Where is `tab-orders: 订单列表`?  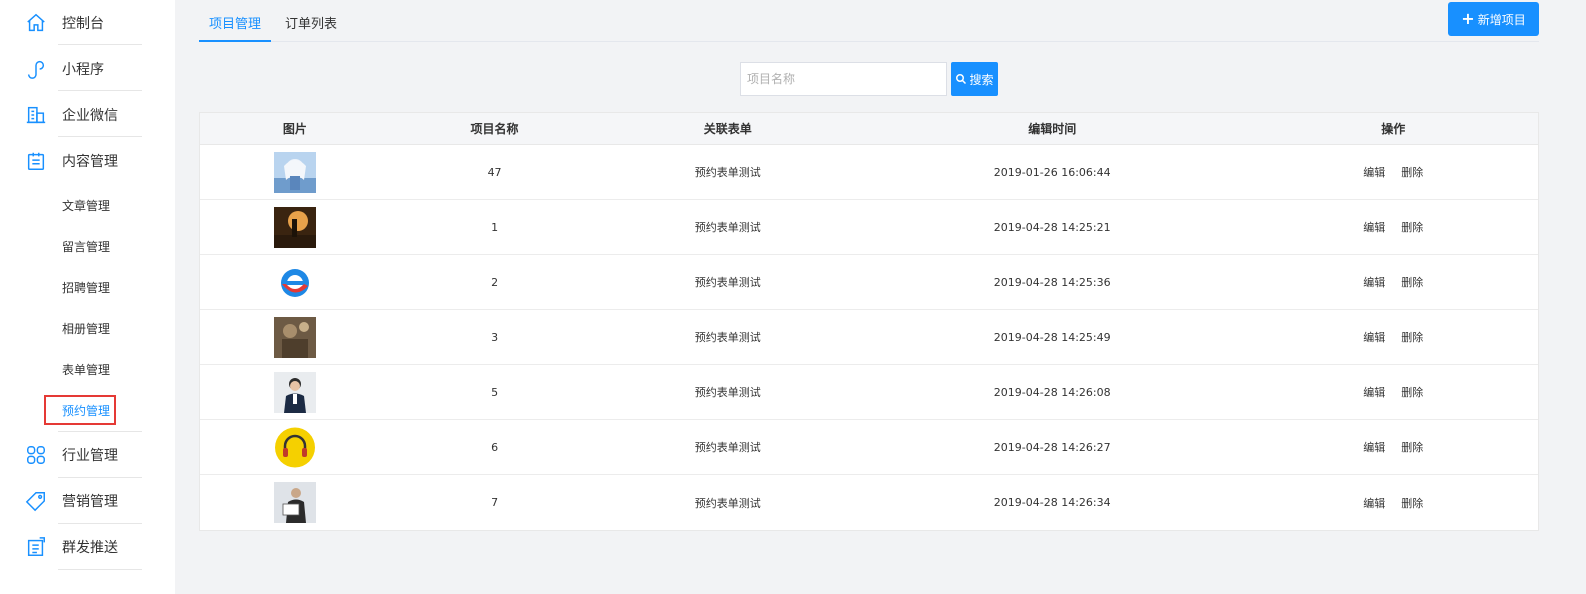 tab-orders: 订单列表 is located at coordinates (311, 27).